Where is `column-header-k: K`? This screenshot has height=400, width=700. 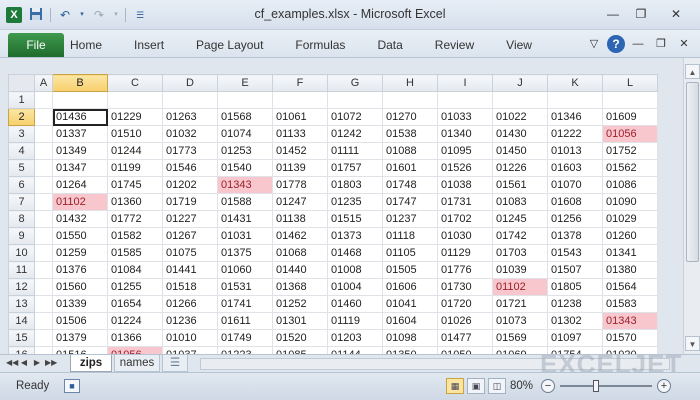 column-header-k: K is located at coordinates (575, 83).